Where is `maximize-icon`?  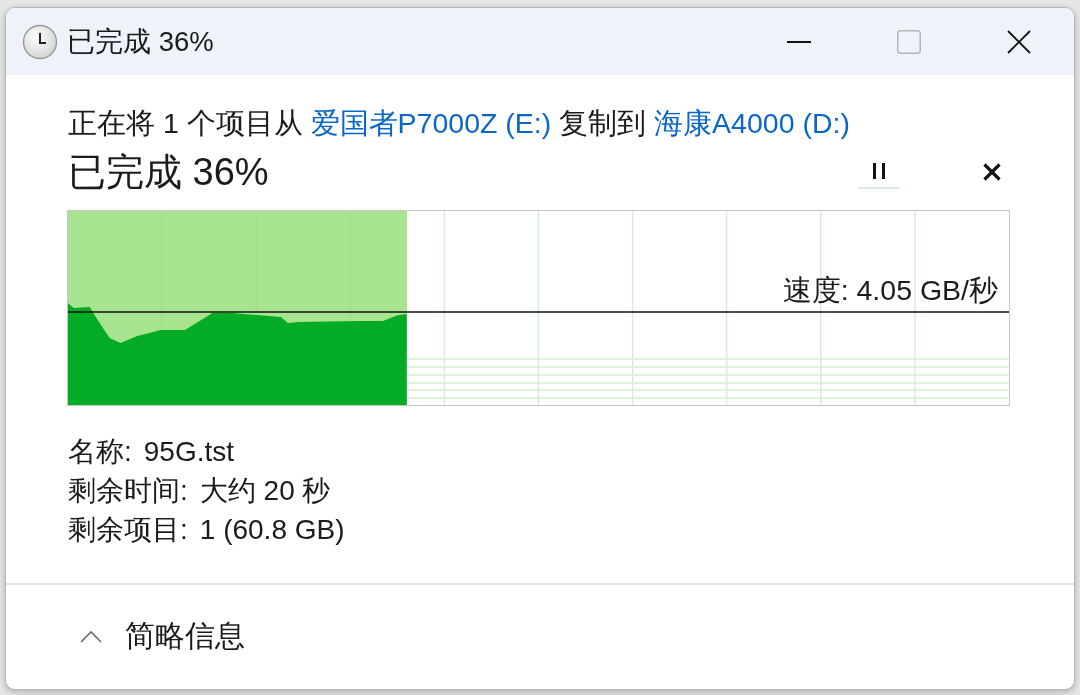 maximize-icon is located at coordinates (909, 41).